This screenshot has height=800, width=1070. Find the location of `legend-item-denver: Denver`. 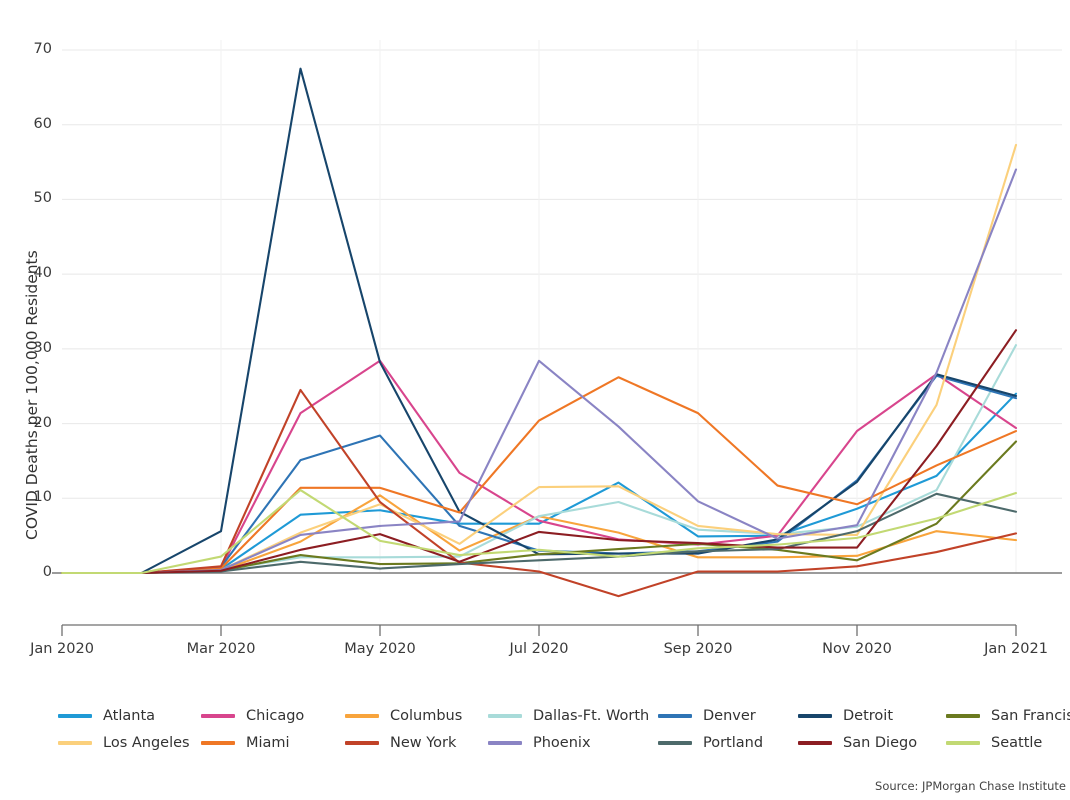

legend-item-denver: Denver is located at coordinates (707, 716).